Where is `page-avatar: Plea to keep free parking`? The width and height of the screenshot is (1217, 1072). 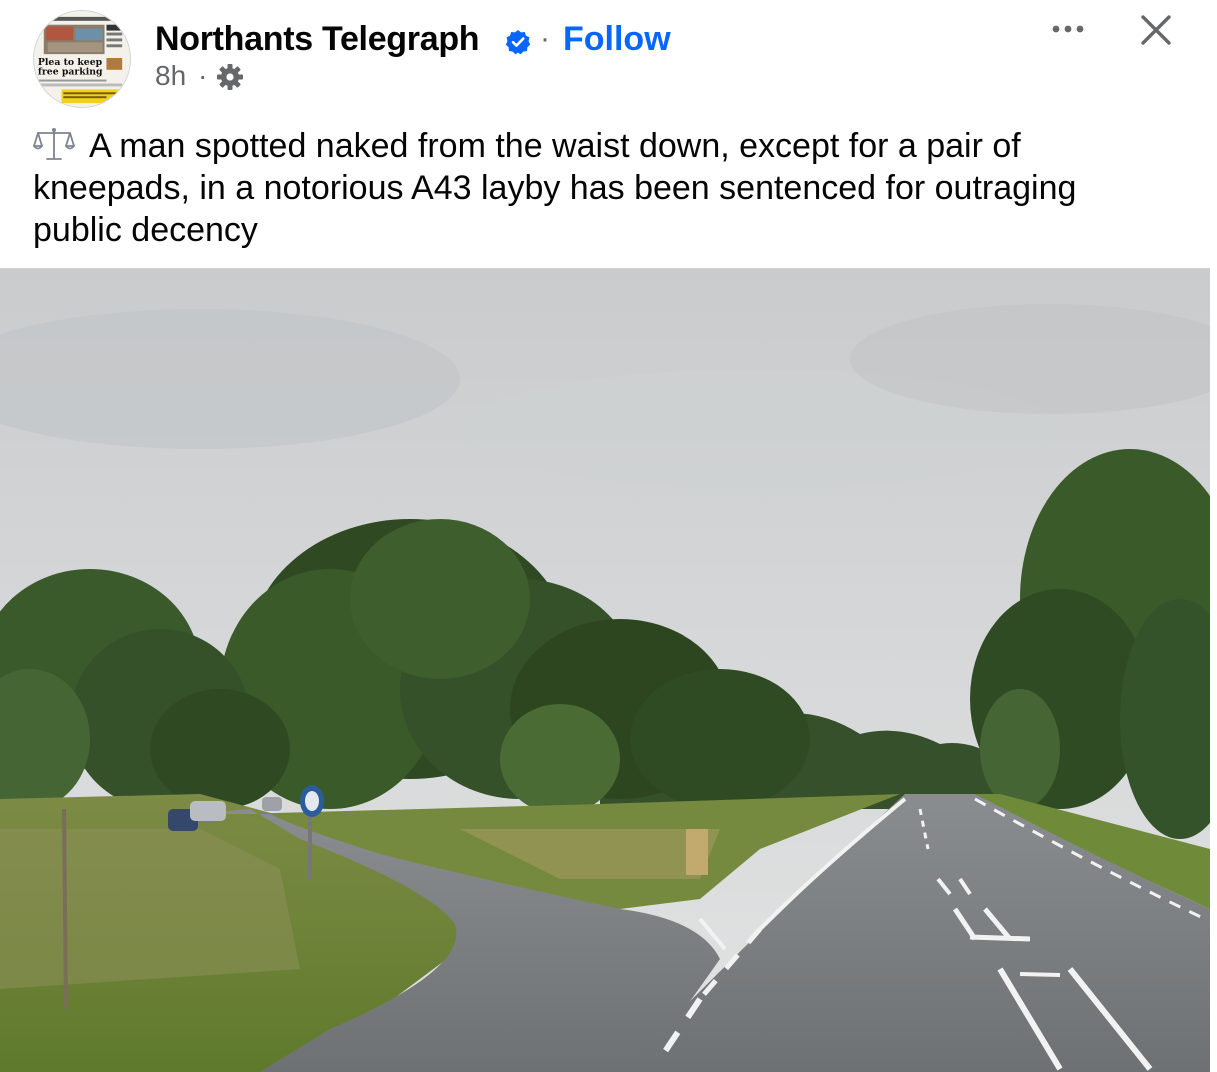 page-avatar: Plea to keep free parking is located at coordinates (82, 59).